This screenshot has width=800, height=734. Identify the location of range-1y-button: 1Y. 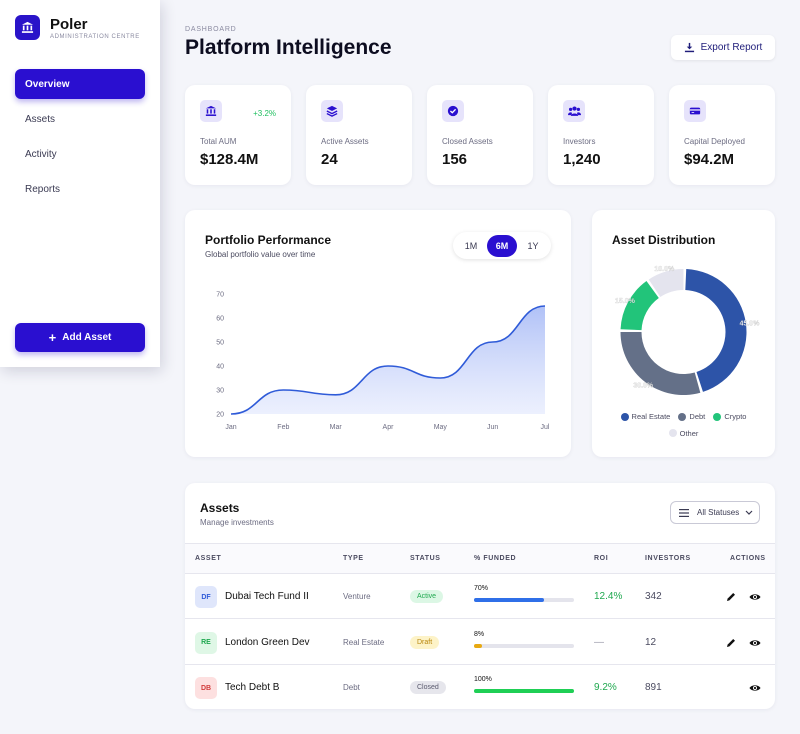
(533, 246).